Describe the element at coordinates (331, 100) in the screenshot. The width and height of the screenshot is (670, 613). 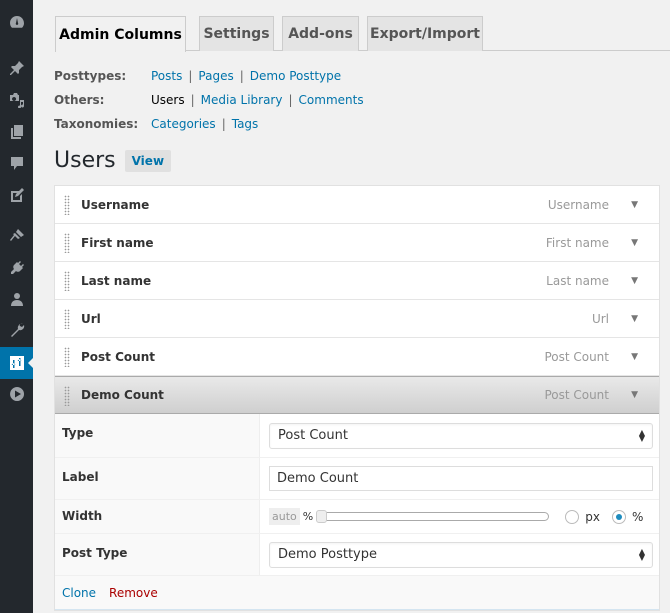
I see `nav-link-comments: Comments` at that location.